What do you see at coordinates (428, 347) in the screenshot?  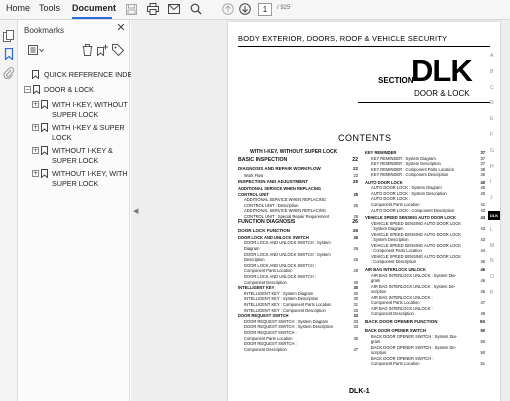 I see `toc-entry: BACK DOOR OPENER SWITCH : System De-` at bounding box center [428, 347].